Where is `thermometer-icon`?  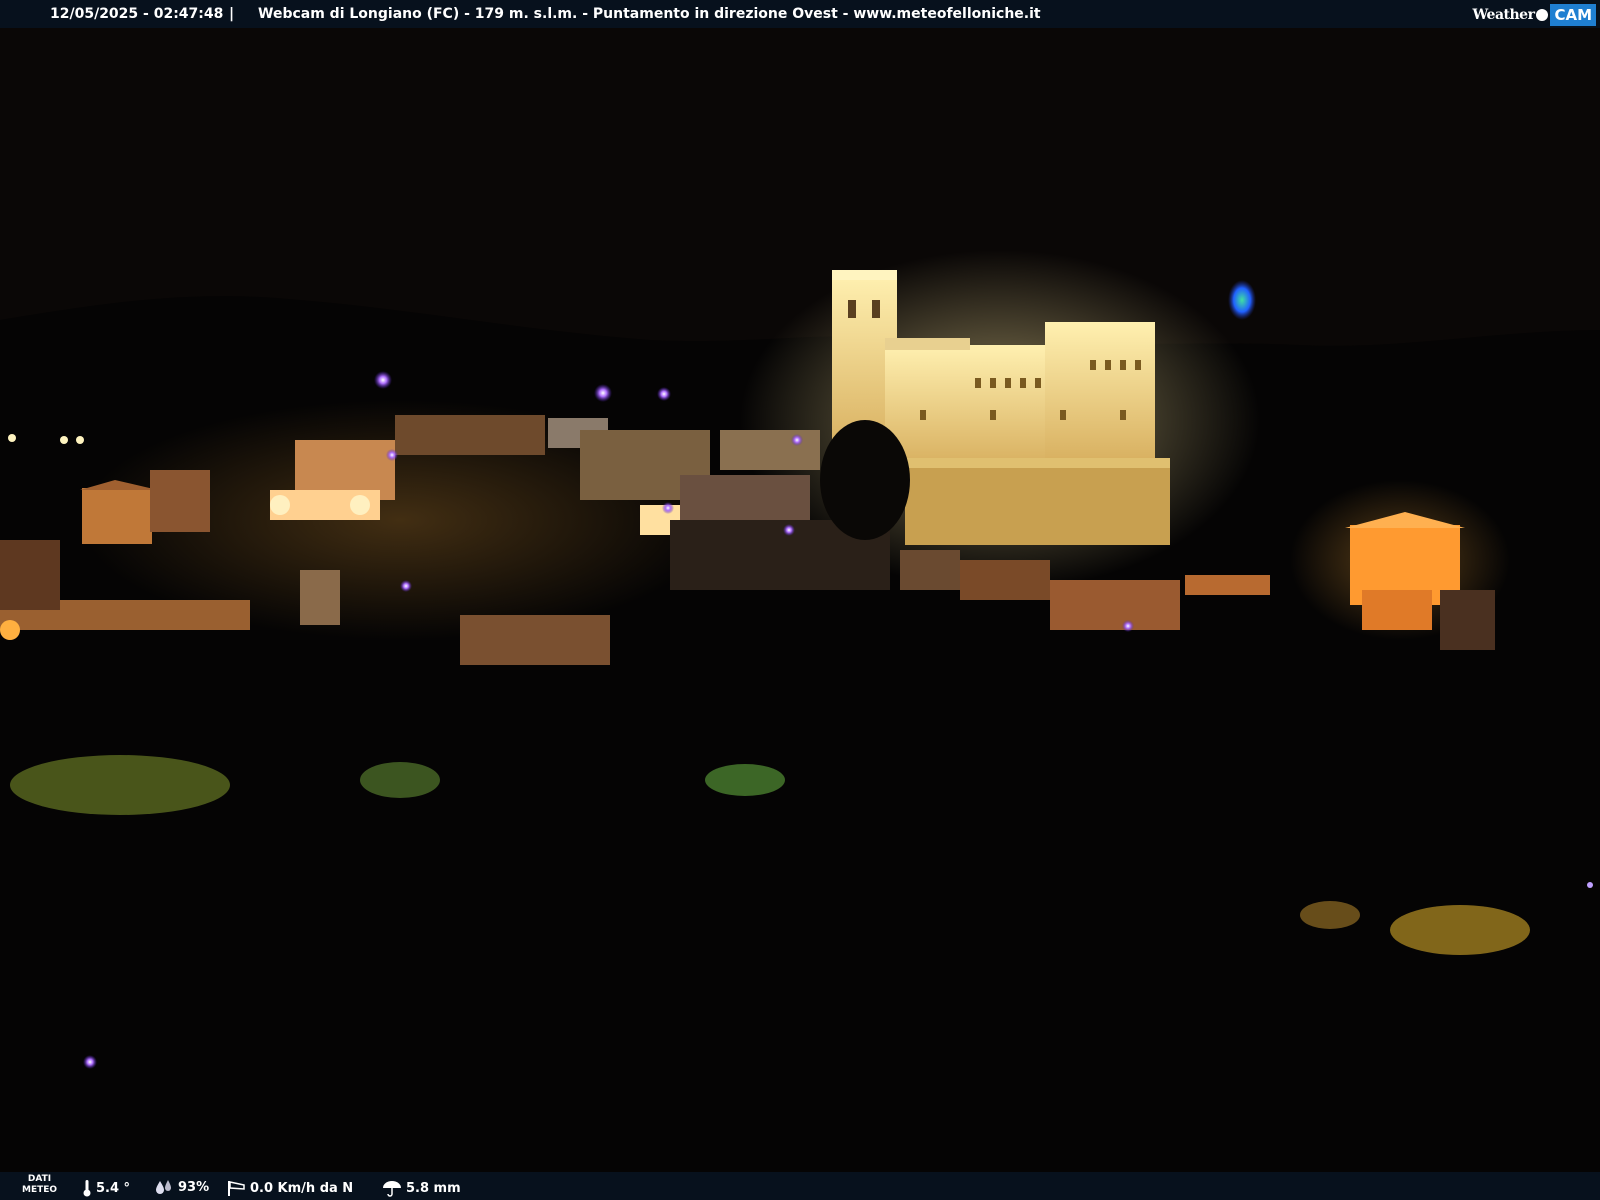
thermometer-icon is located at coordinates (87, 1188).